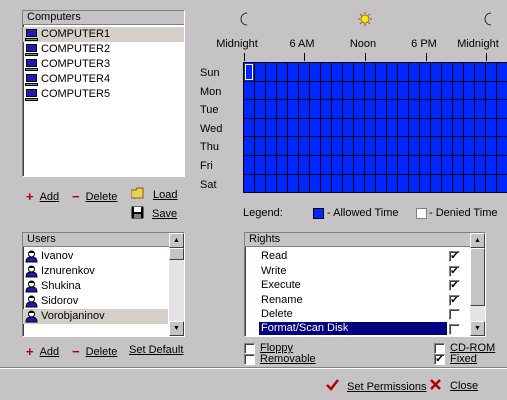 The height and width of the screenshot is (400, 507). Describe the element at coordinates (95, 271) in the screenshot. I see `user-list-item: Iznurenkov` at that location.